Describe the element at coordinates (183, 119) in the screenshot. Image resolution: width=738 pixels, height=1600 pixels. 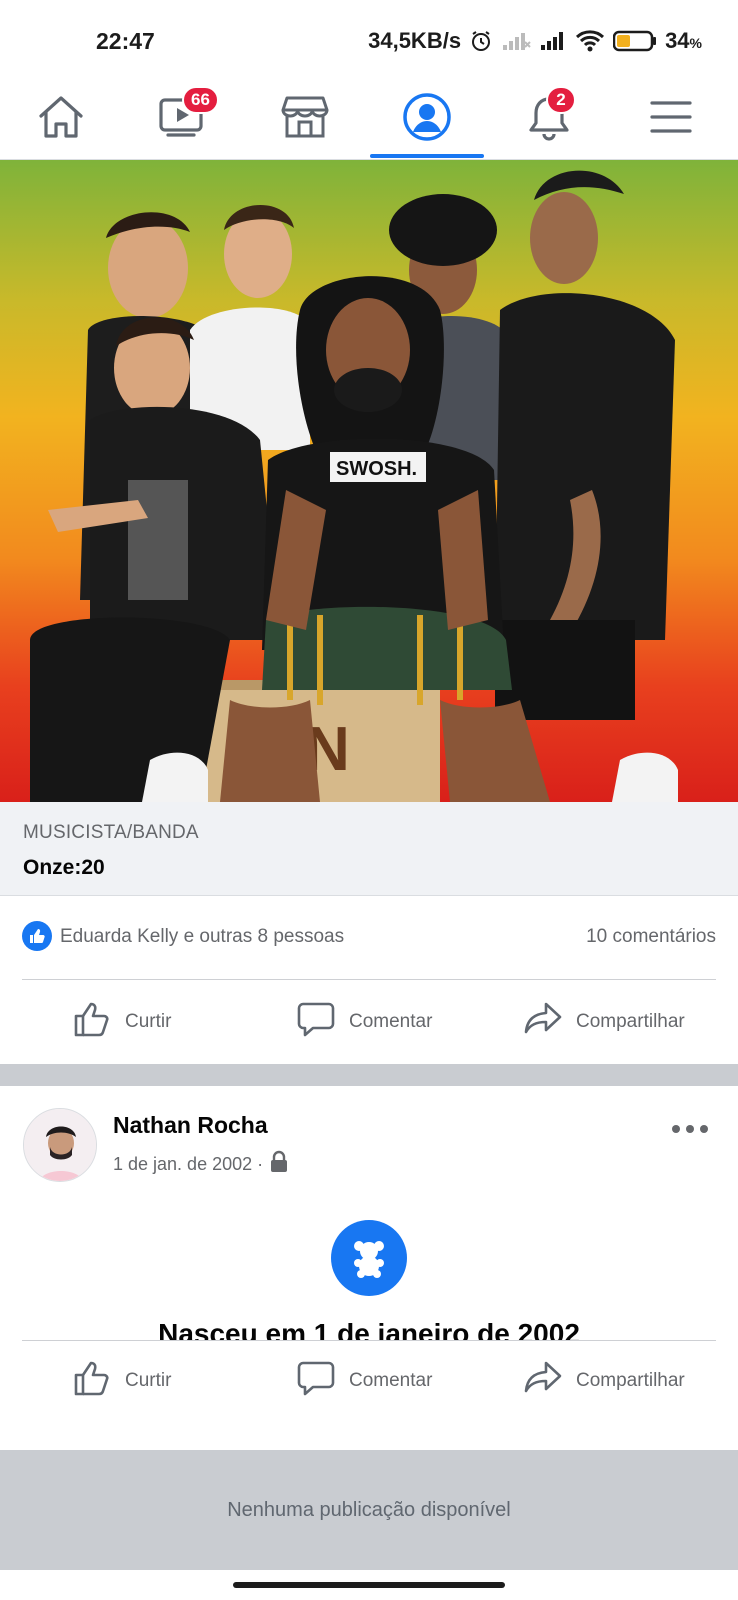
I see `nav-watch: 66` at that location.